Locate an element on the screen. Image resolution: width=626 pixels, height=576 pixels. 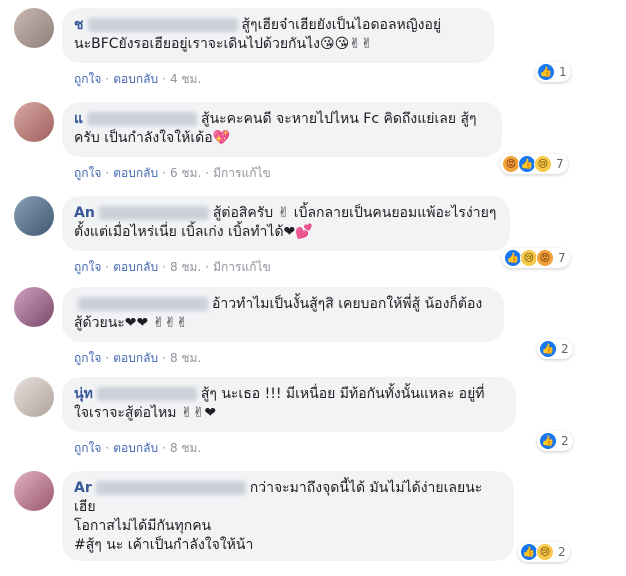
comment-text: สู้ด้วยนะ❤❤ ✌✌✌ is located at coordinates (131, 323).